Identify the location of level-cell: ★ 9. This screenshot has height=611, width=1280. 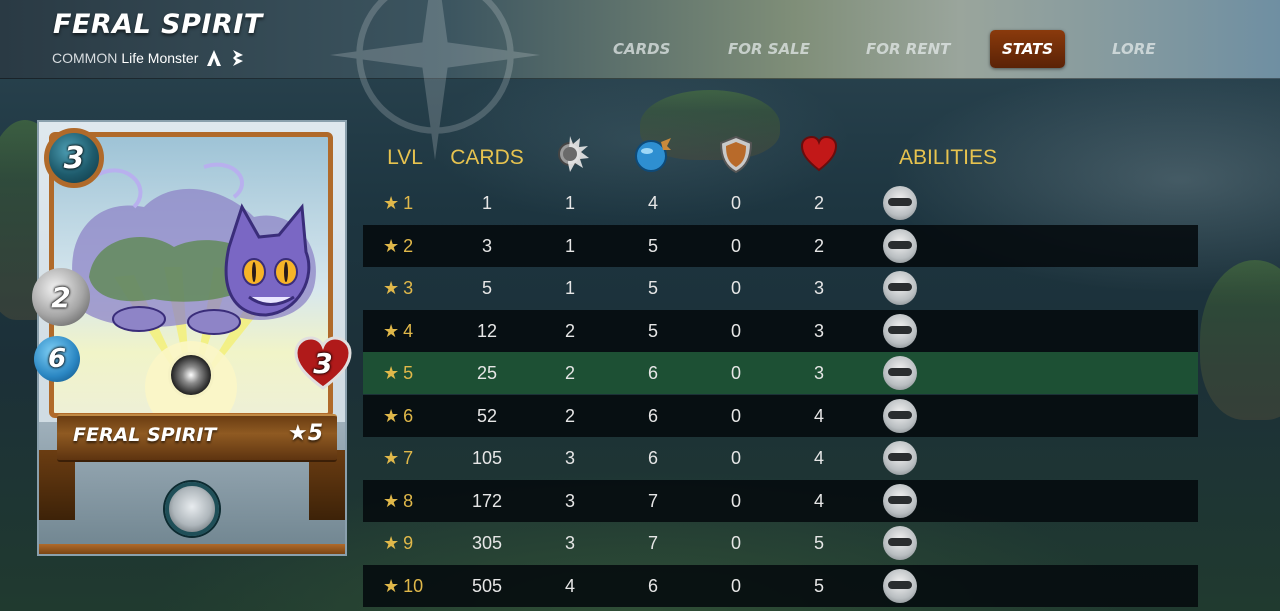
(413, 543).